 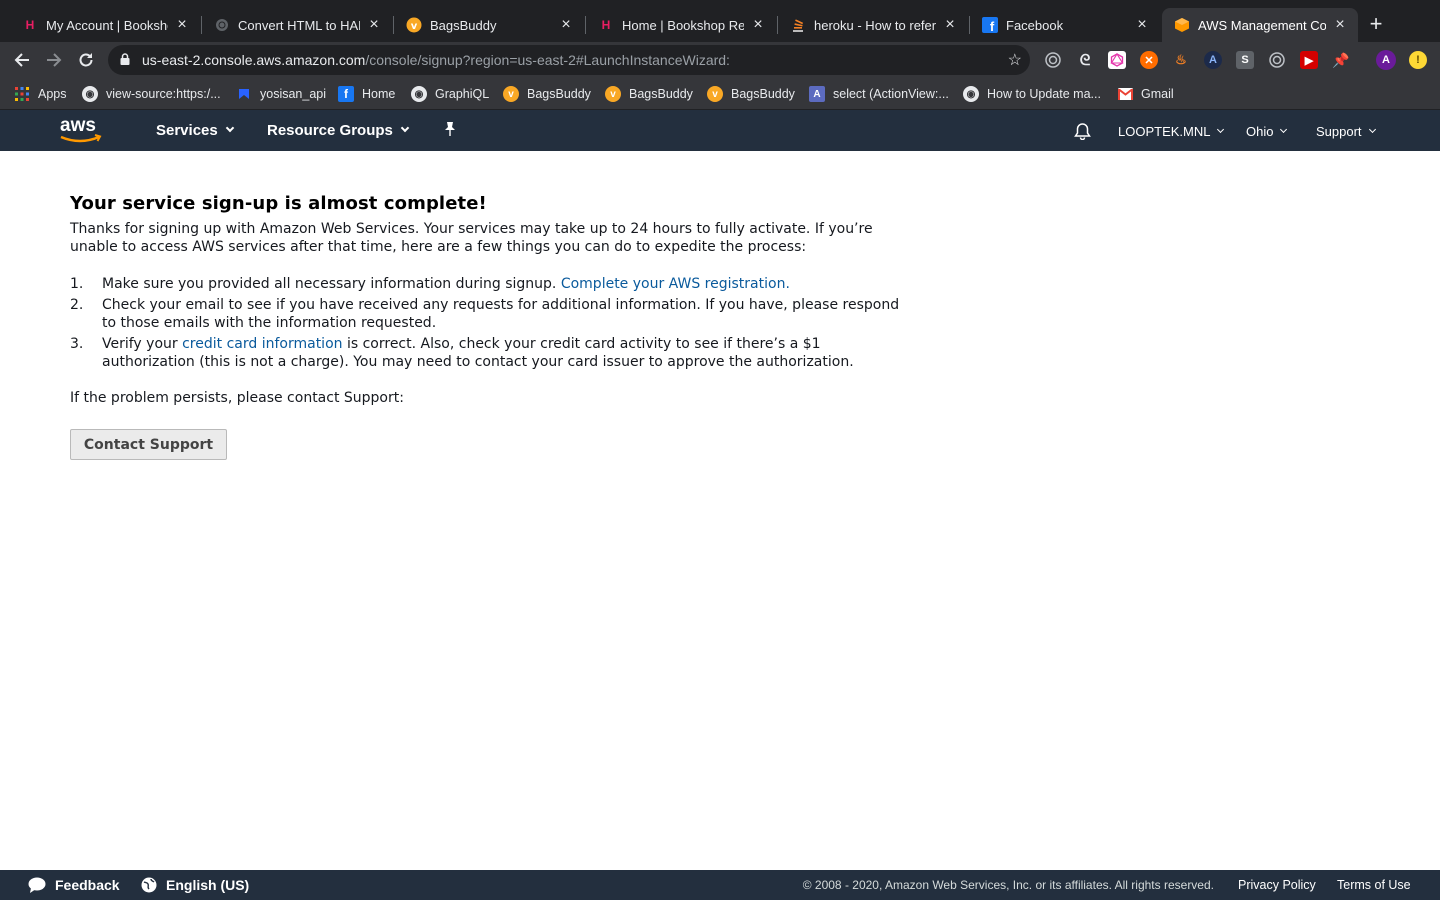 What do you see at coordinates (450, 129) in the screenshot?
I see `pin-icon` at bounding box center [450, 129].